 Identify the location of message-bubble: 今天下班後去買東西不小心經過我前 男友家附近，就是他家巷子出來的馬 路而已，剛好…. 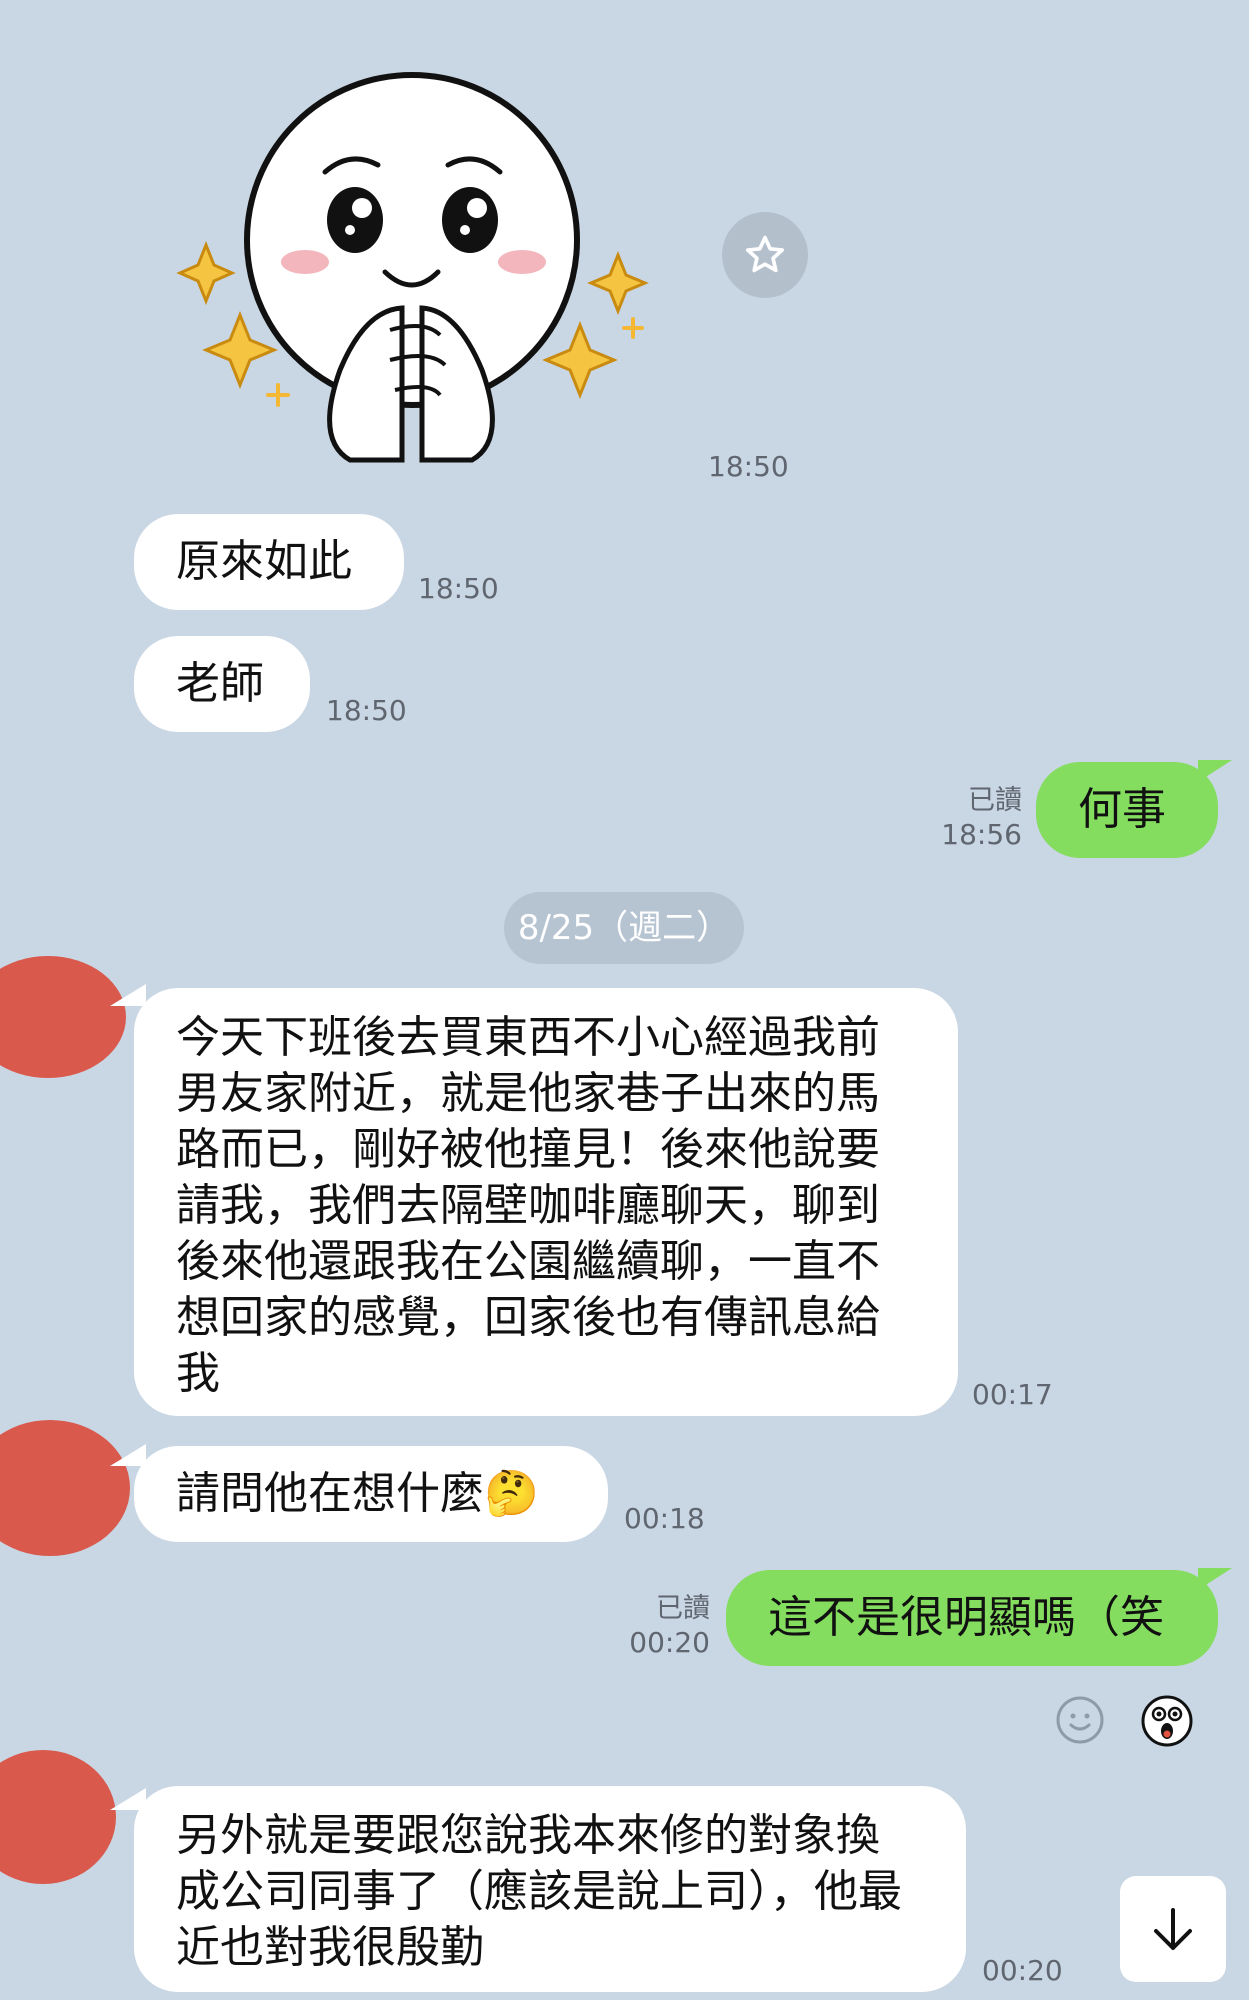
(546, 1202).